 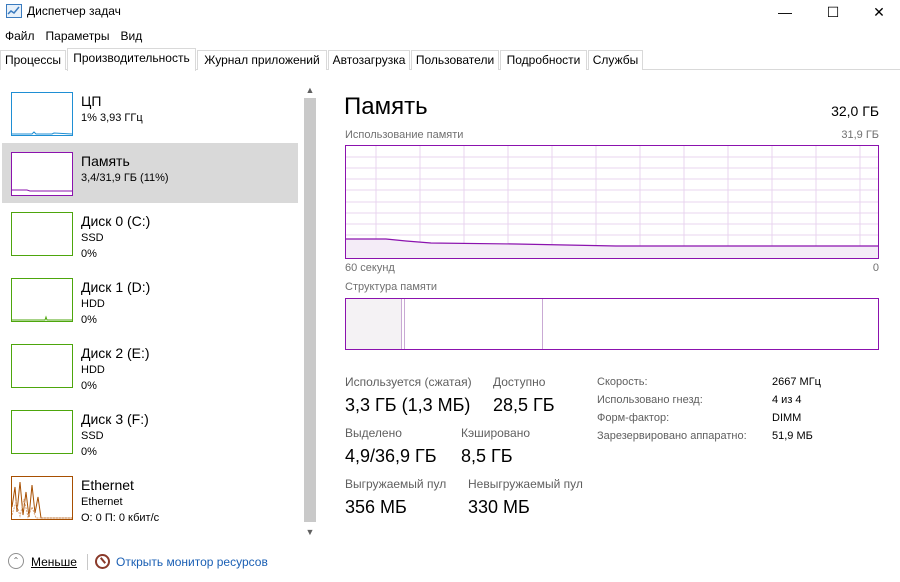 What do you see at coordinates (543, 60) in the screenshot?
I see `tab-details: Подробности` at bounding box center [543, 60].